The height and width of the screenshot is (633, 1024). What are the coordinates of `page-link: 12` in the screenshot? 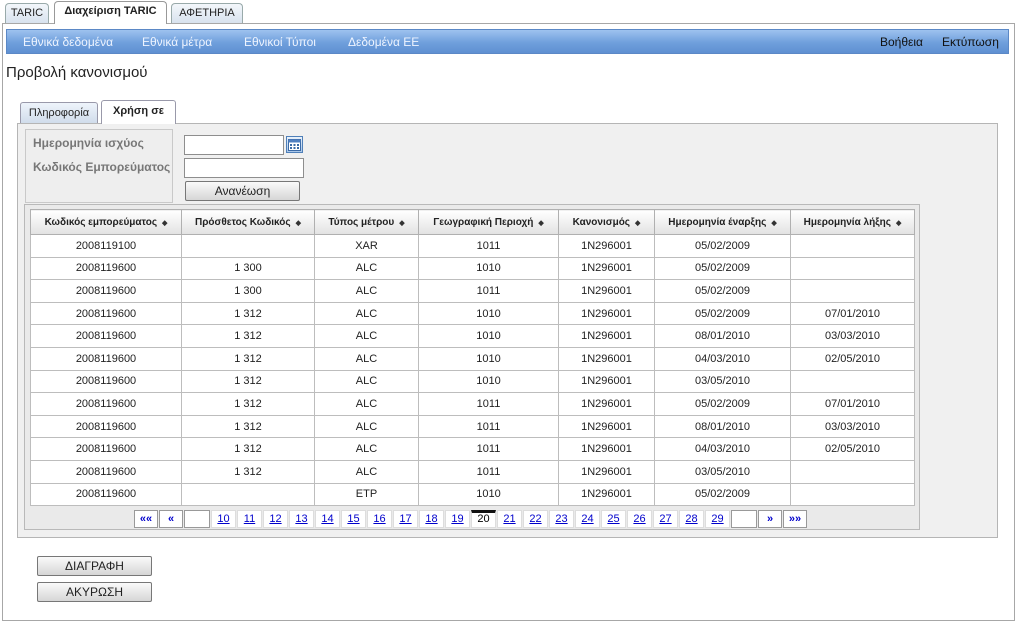 It's located at (275, 519).